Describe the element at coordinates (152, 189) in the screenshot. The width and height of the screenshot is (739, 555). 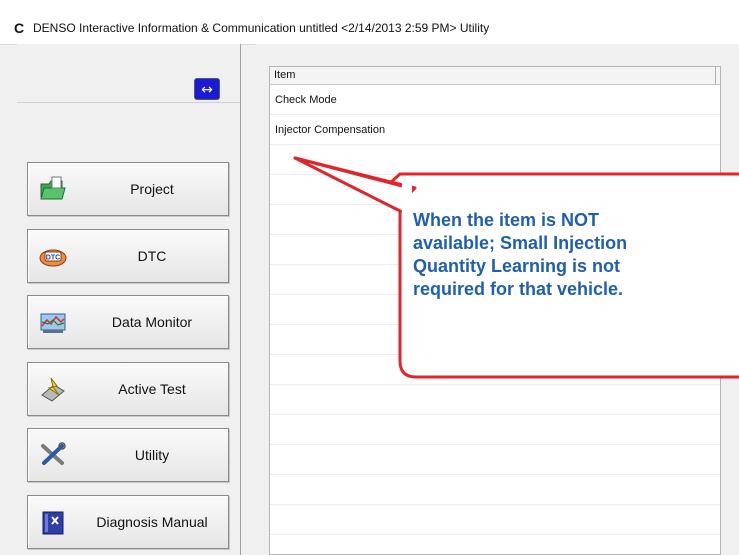
I see `nav-label: Project` at that location.